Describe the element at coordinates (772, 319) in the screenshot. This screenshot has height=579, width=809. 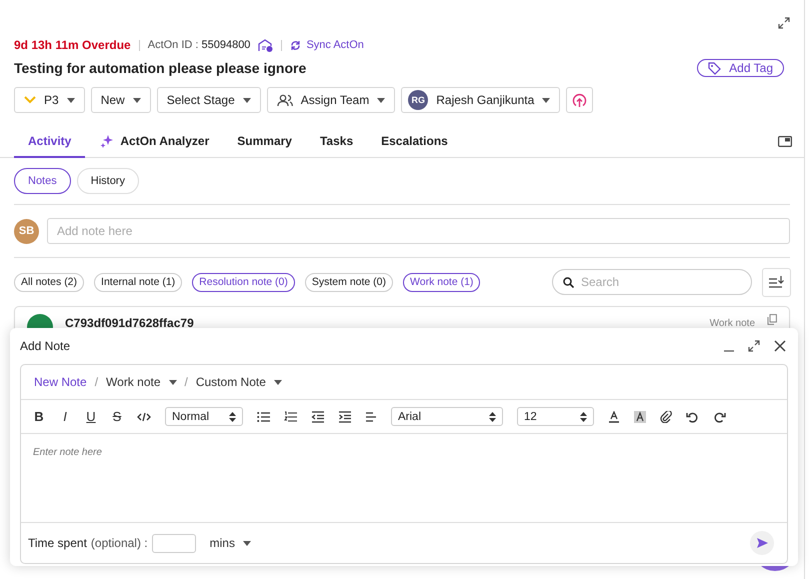
I see `copy-icon` at that location.